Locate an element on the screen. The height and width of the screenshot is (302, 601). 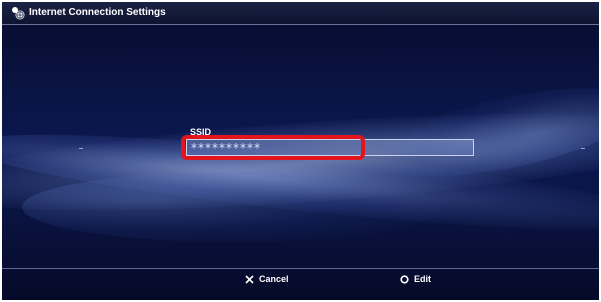
title-bar: Internet Connection Settings is located at coordinates (300, 13).